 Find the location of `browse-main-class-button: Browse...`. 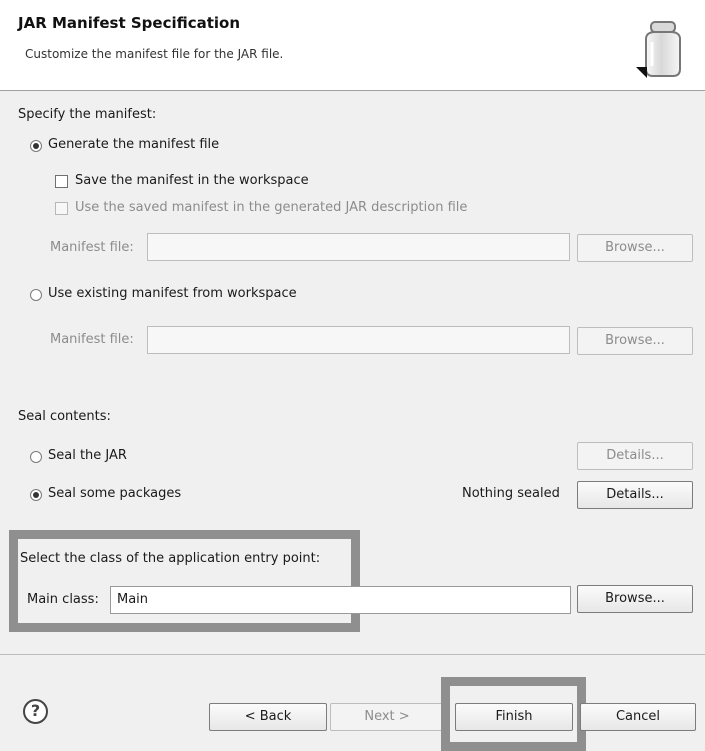

browse-main-class-button: Browse... is located at coordinates (635, 599).